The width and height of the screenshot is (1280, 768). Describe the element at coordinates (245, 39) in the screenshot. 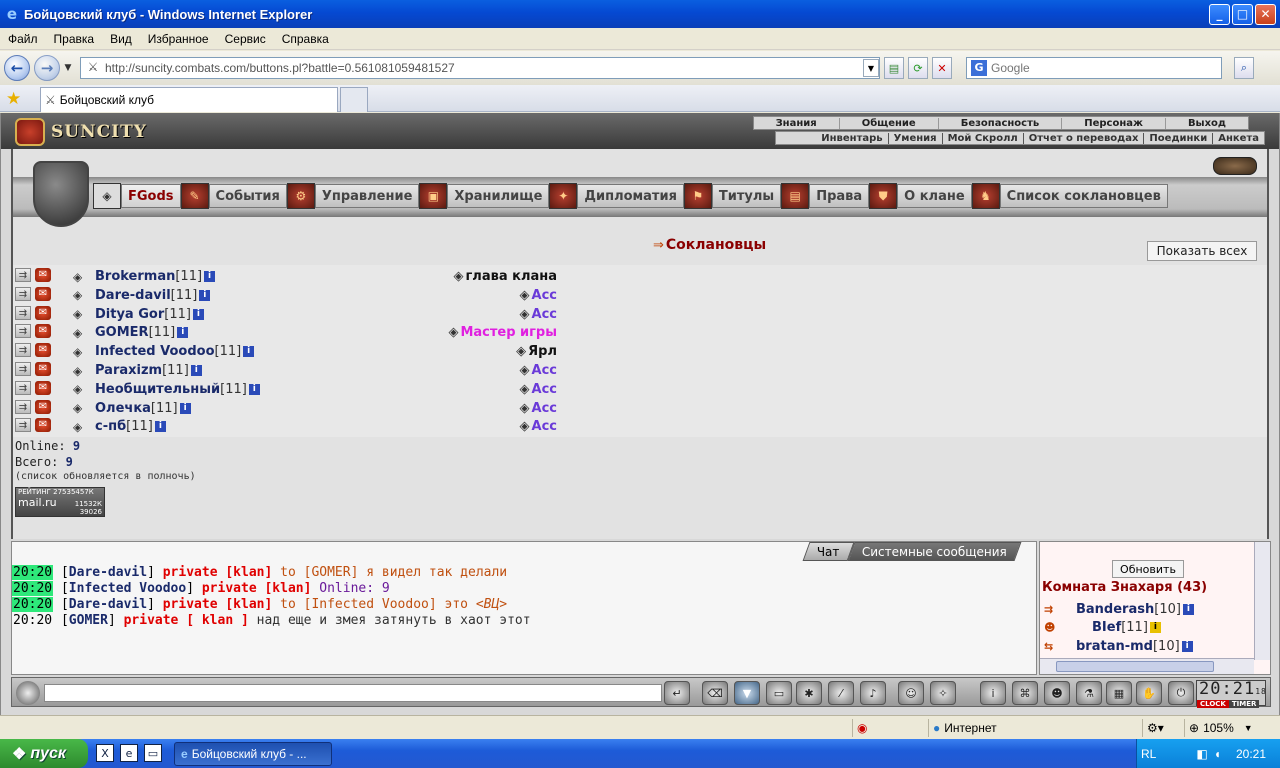

I see `menu-tools: Сервис` at that location.